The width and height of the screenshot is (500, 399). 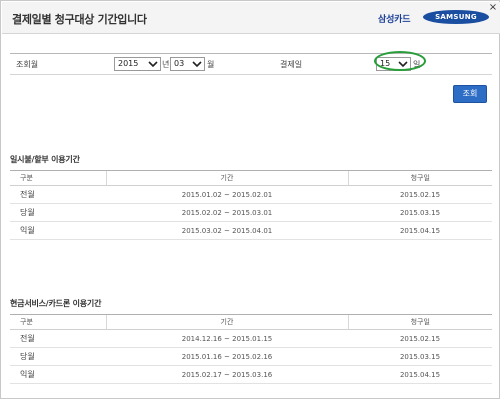 I want to click on row-period: 2015.01.02 ~ 2015.02.01, so click(x=227, y=194).